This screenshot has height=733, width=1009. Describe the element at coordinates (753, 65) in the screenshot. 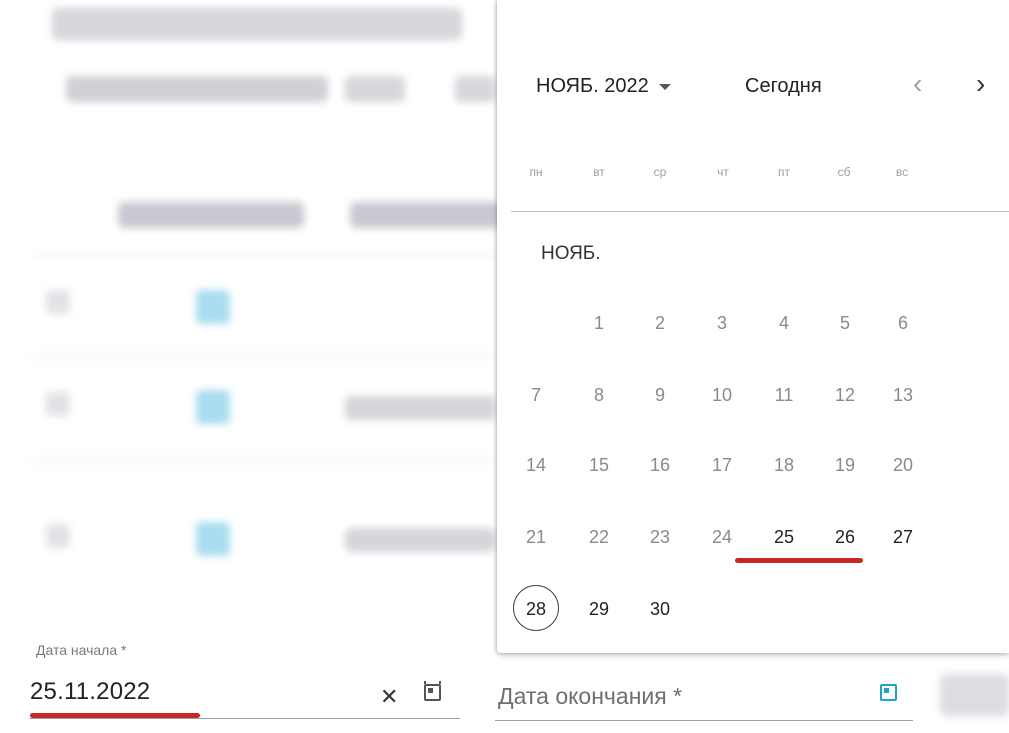

I see `date-picker-header: НОЯБ. 2022 Сегодня ‹ ›` at that location.